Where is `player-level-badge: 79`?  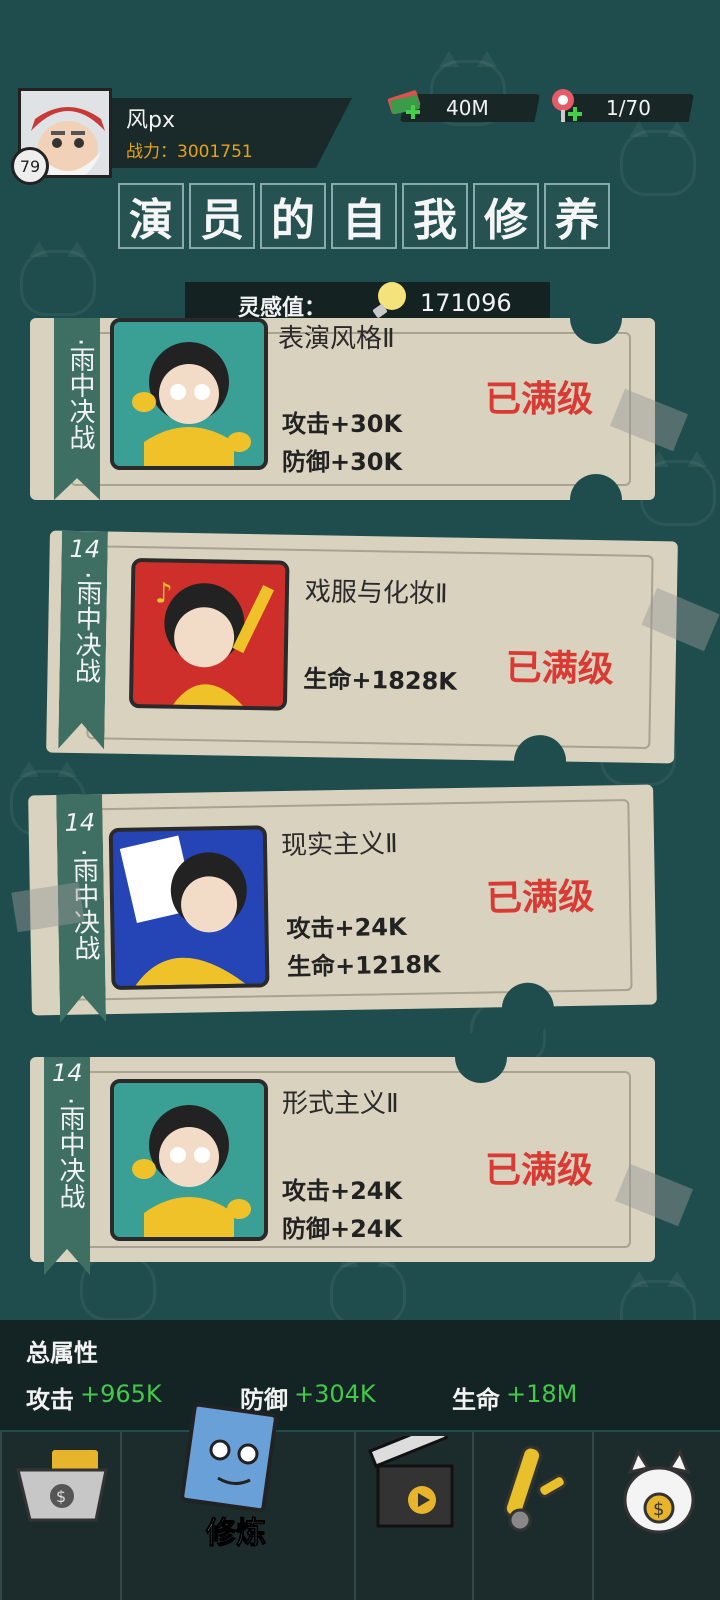 player-level-badge: 79 is located at coordinates (30, 166).